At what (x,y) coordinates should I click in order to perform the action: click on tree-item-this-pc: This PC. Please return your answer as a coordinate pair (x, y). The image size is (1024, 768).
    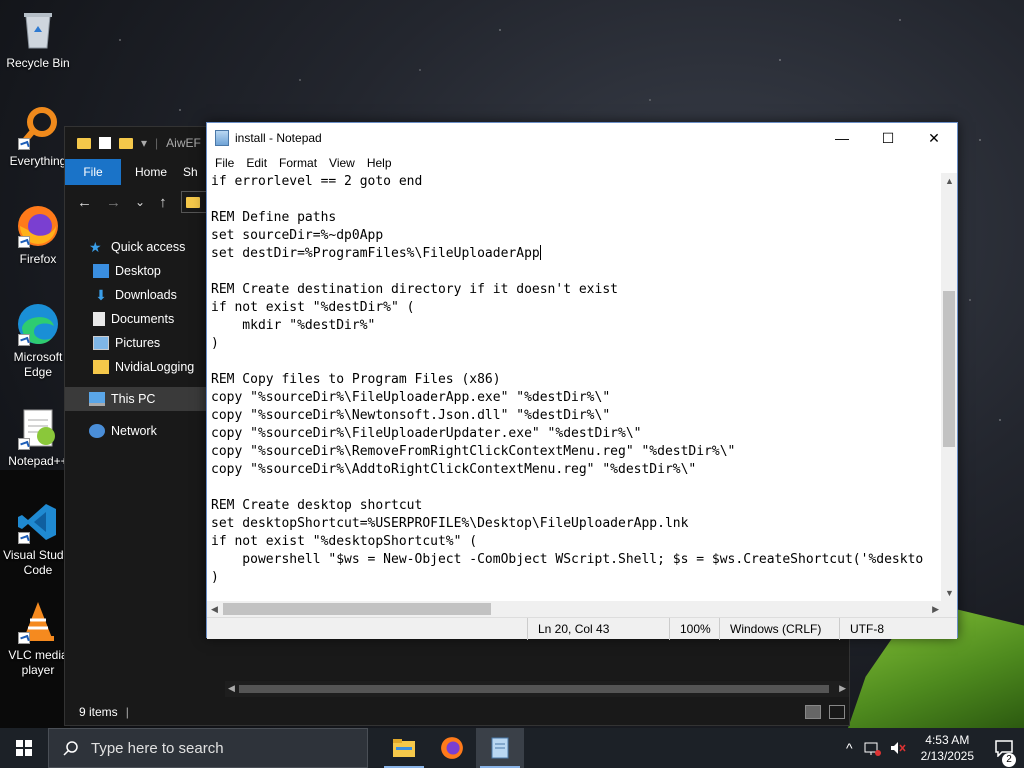
    Looking at the image, I should click on (143, 399).